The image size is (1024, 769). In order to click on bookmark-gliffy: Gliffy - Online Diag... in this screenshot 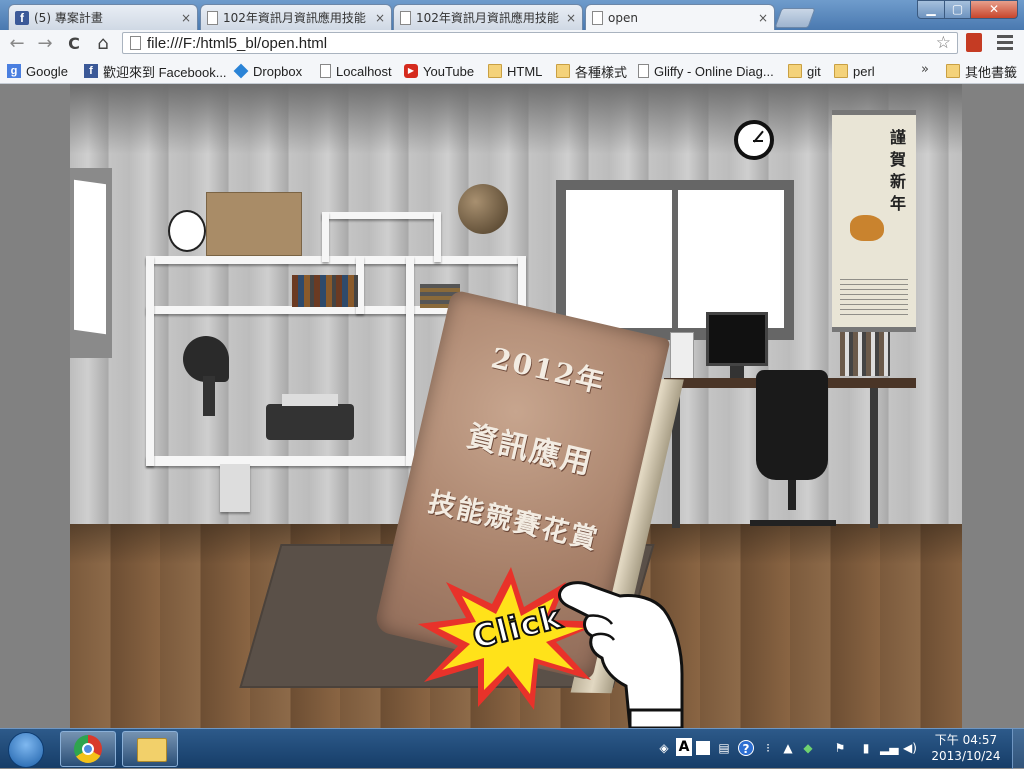, I will do `click(706, 71)`.